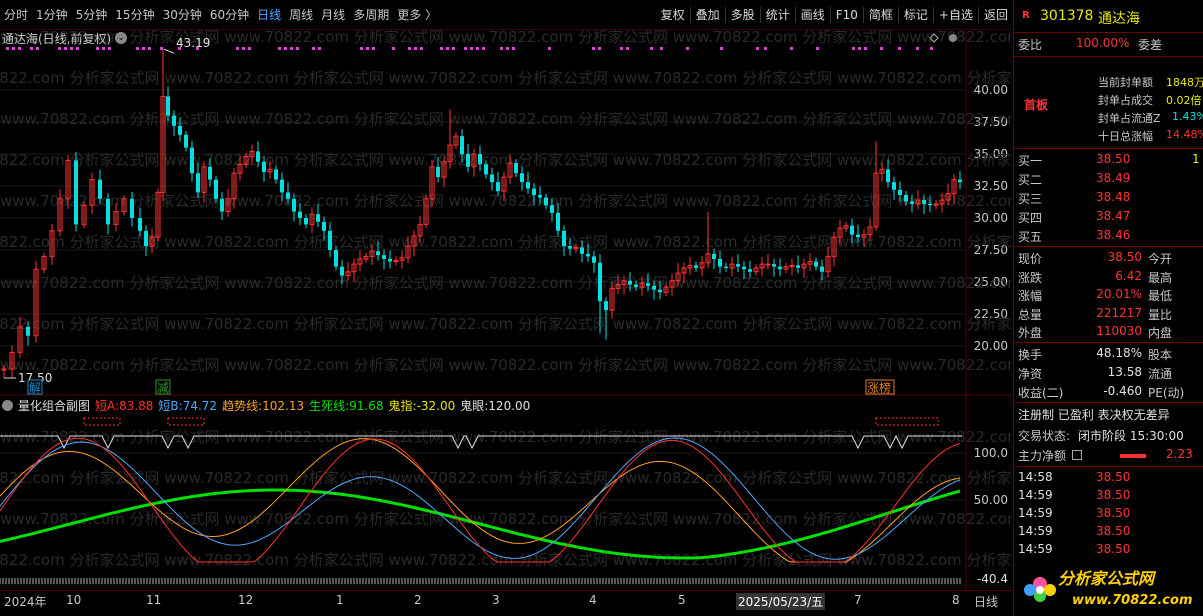 The image size is (1203, 616). I want to click on tab-5min: 5分钟, so click(92, 14).